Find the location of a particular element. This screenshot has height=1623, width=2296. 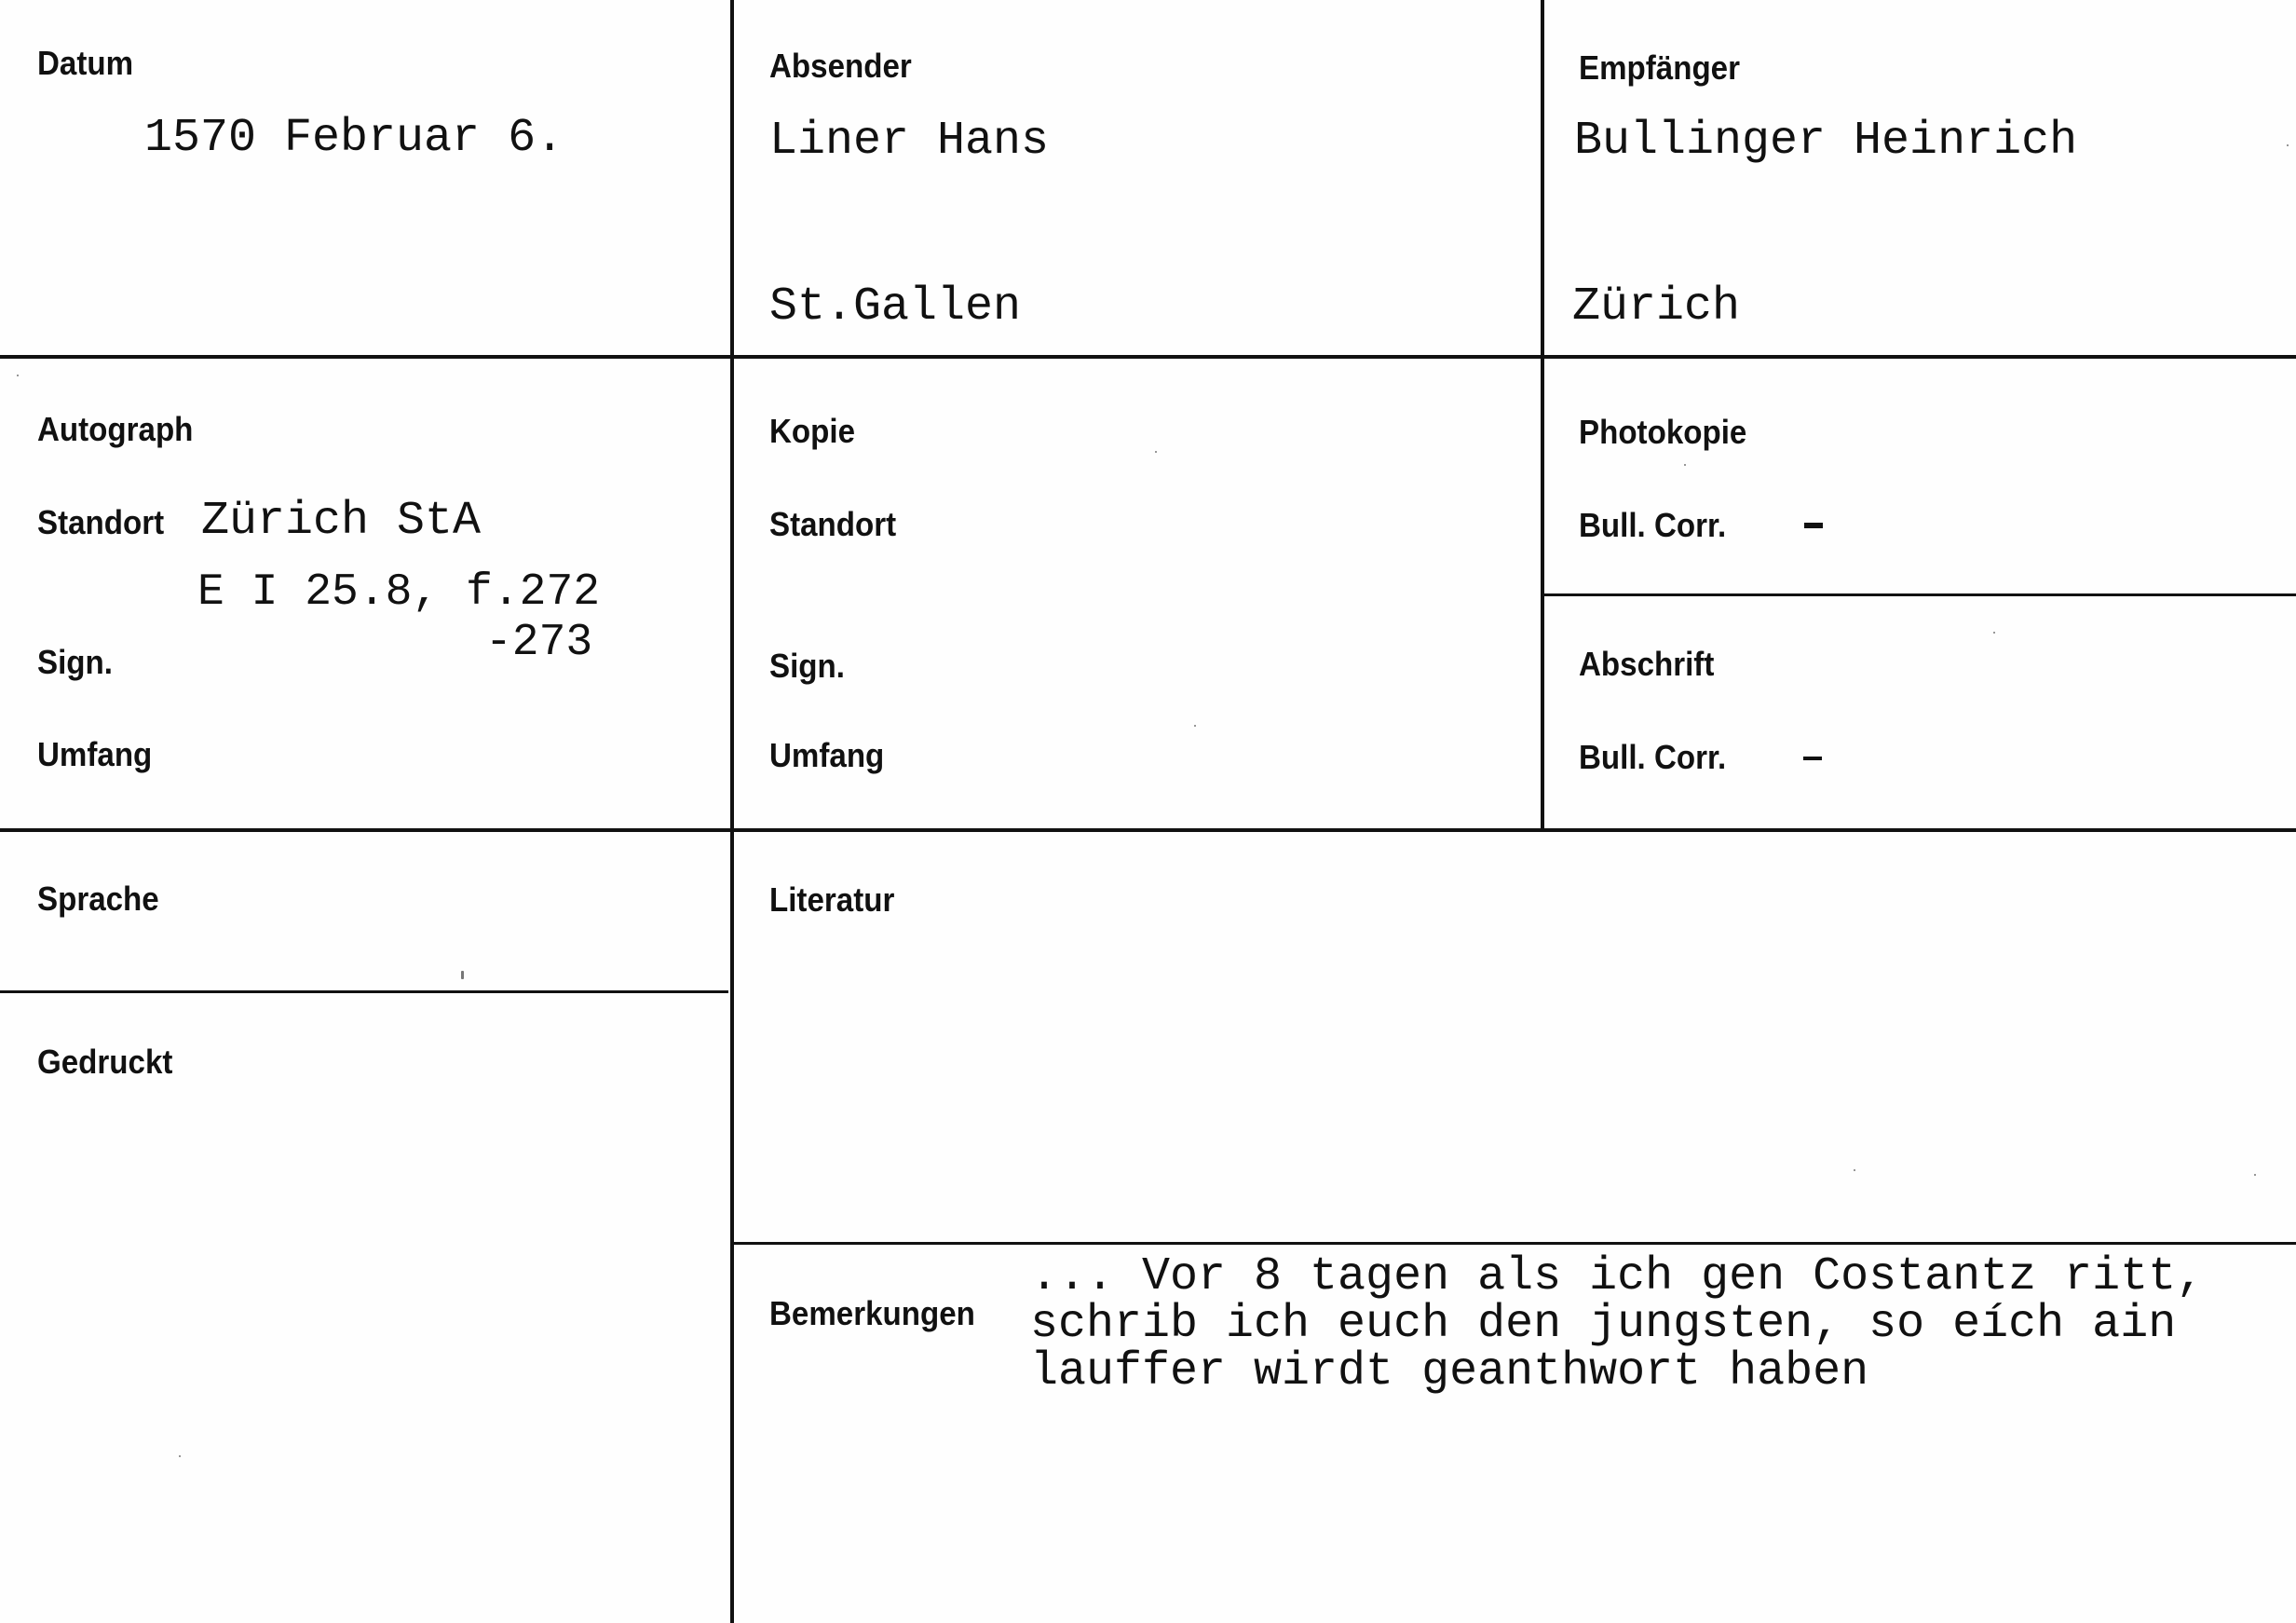

abschrift-bull-corr-label: Bull. Corr. is located at coordinates (1653, 757).